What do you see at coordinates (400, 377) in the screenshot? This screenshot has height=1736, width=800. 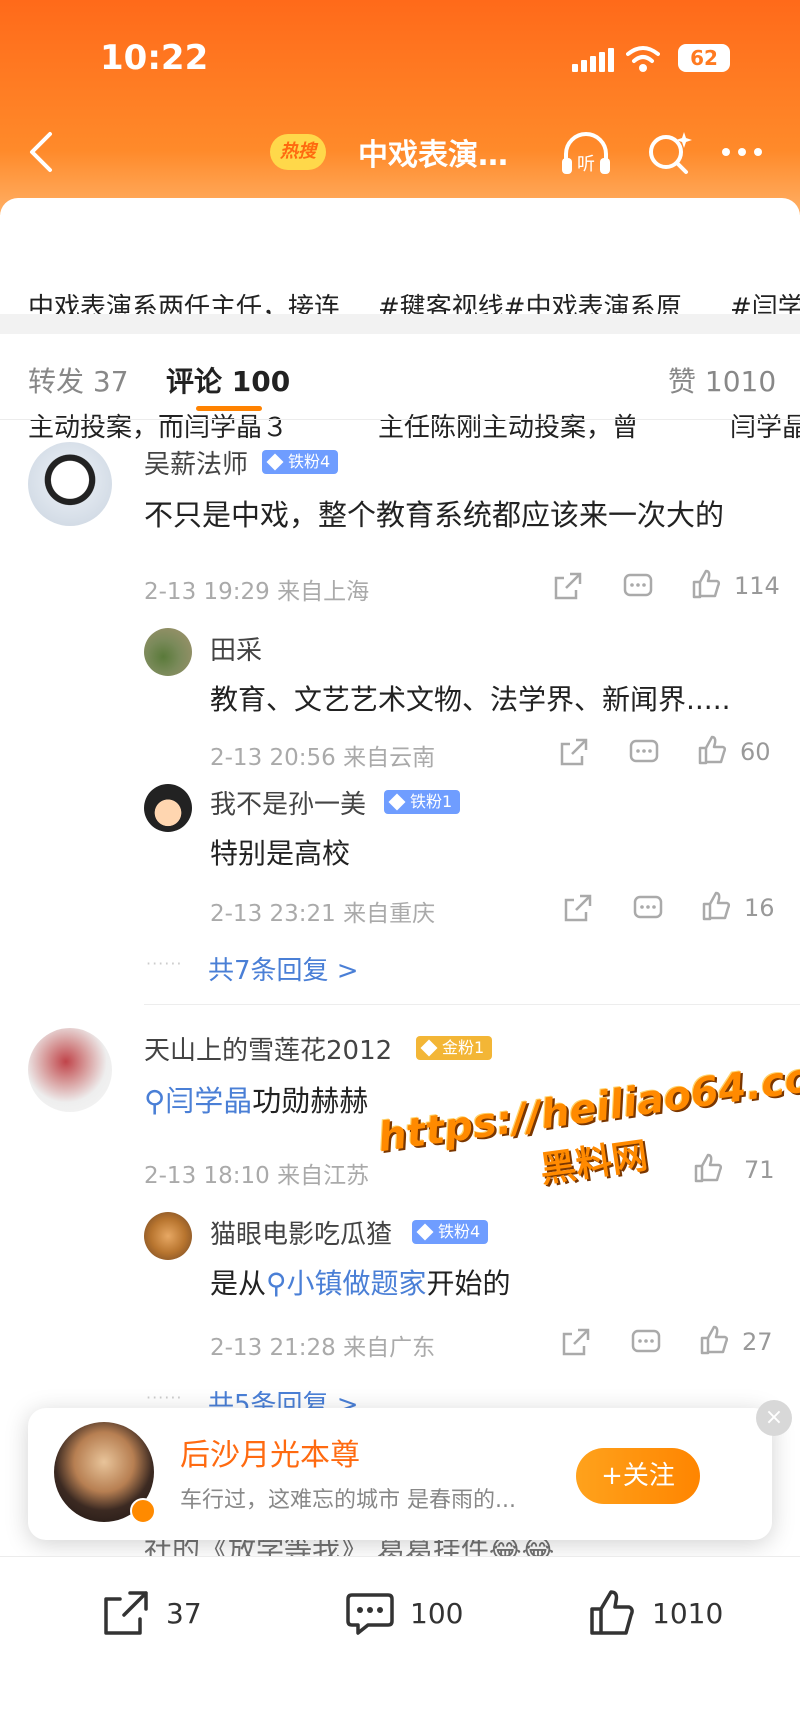 I see `interaction-tabs: 转发 37 评论 100 赞 1010` at bounding box center [400, 377].